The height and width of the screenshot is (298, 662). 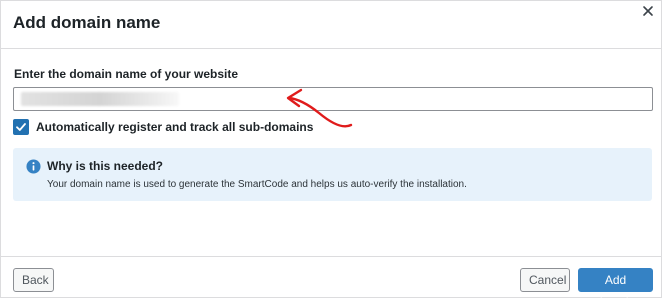 I want to click on subdomains-checkbox, so click(x=21, y=127).